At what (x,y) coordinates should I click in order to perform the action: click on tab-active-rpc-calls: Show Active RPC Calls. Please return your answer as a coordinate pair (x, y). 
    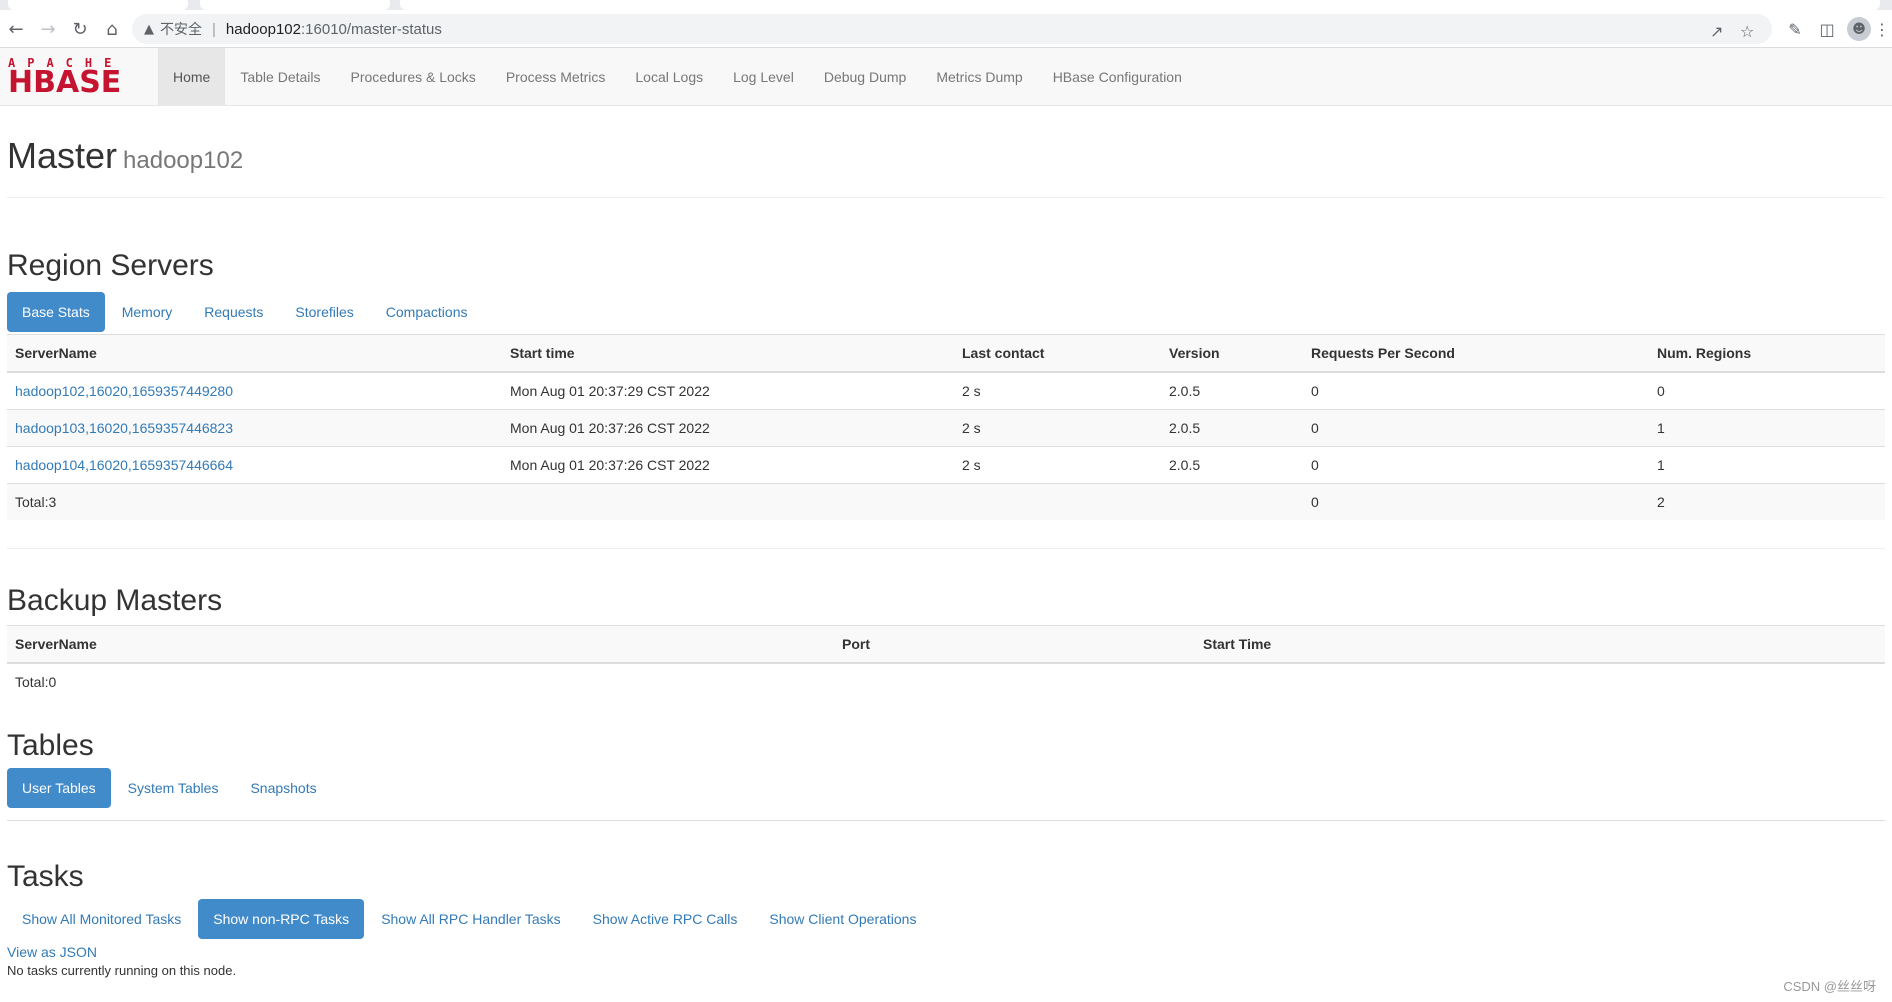
    Looking at the image, I should click on (665, 919).